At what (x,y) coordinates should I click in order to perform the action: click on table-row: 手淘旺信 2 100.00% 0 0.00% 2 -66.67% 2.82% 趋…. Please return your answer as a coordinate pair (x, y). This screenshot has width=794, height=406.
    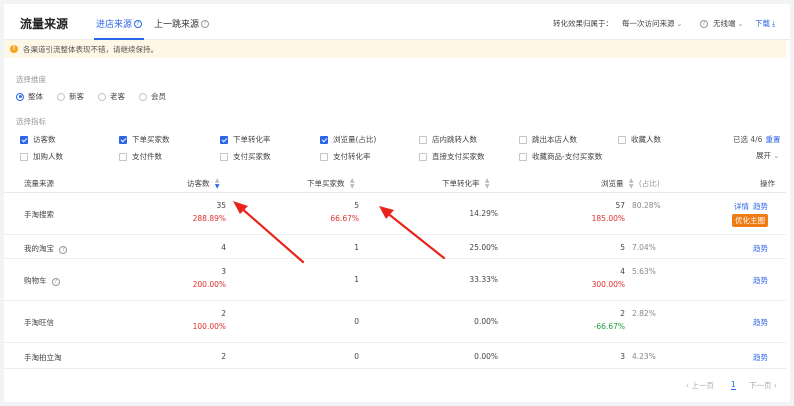
    Looking at the image, I should click on (395, 322).